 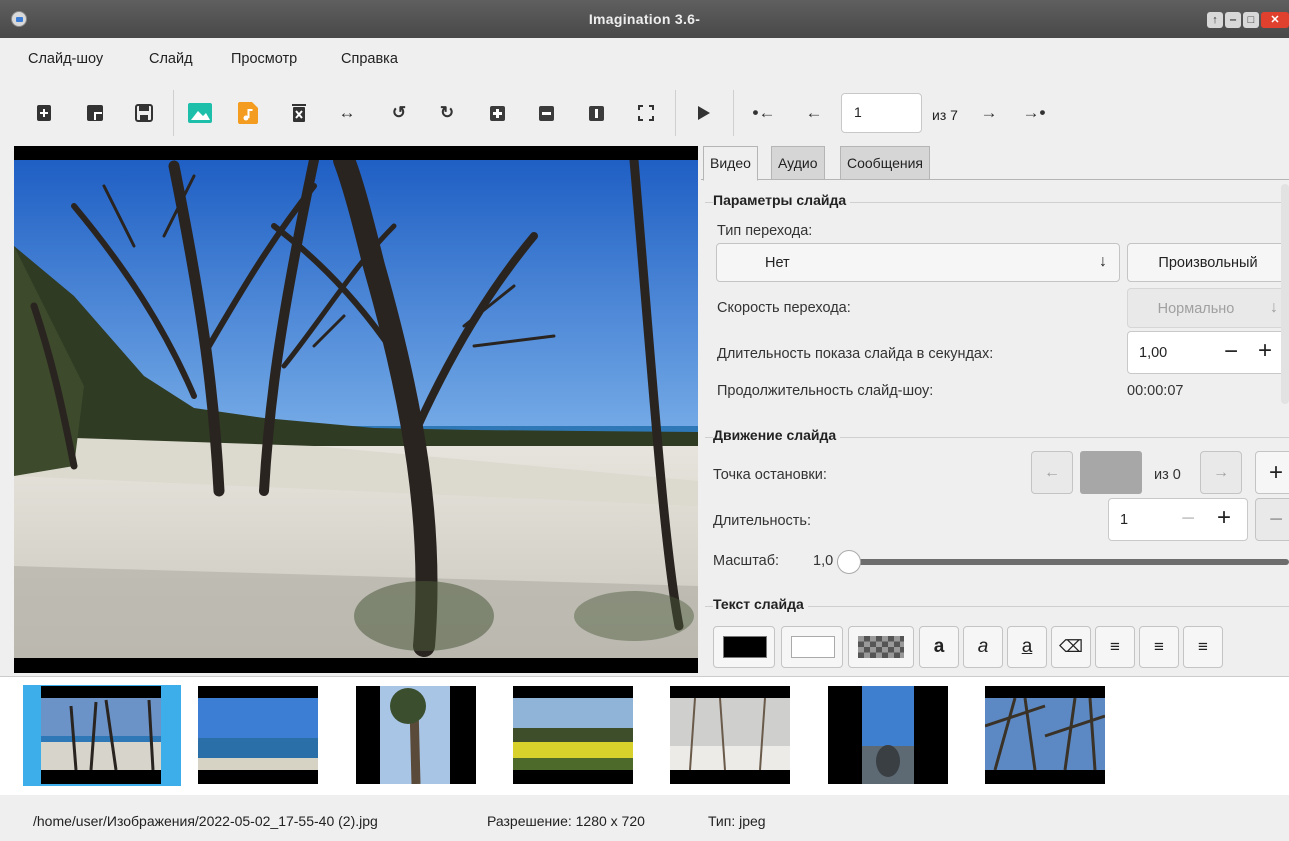 I want to click on motion-duration-label: Длительность:, so click(x=762, y=521).